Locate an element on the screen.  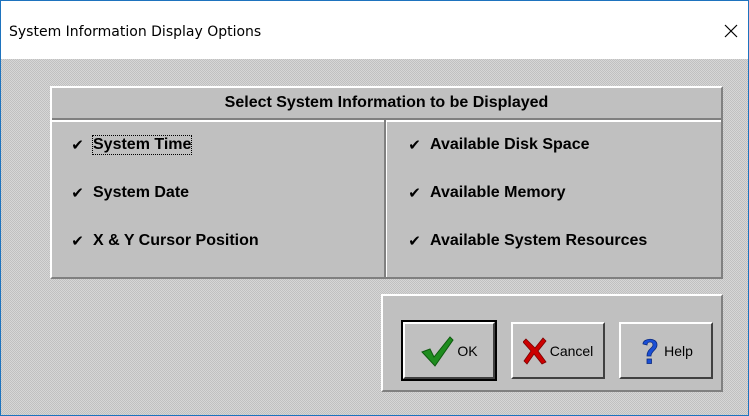
question-mark-icon is located at coordinates (650, 351).